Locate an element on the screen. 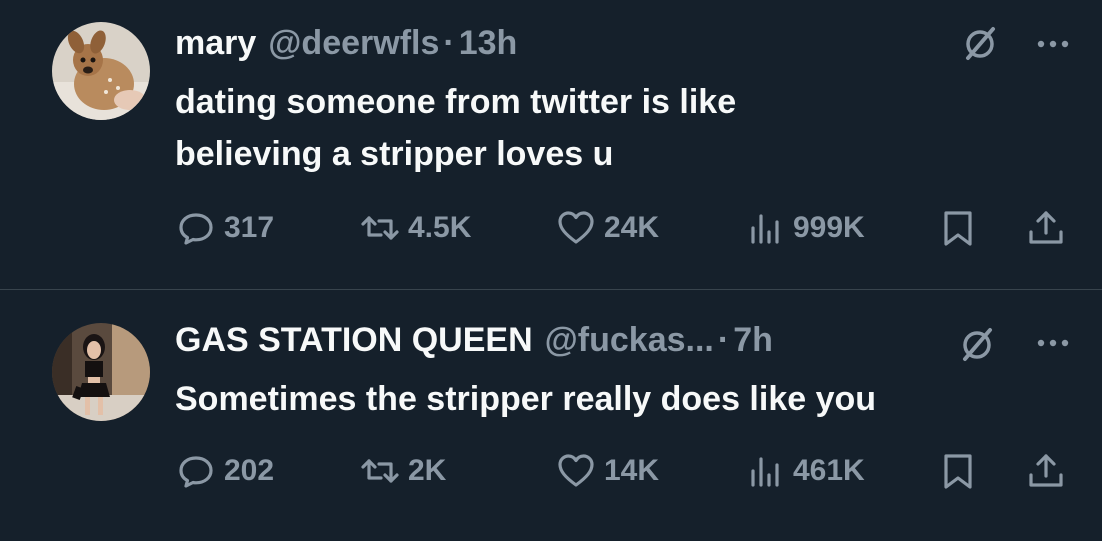 The height and width of the screenshot is (541, 1102). person-avatar-icon is located at coordinates (101, 372).